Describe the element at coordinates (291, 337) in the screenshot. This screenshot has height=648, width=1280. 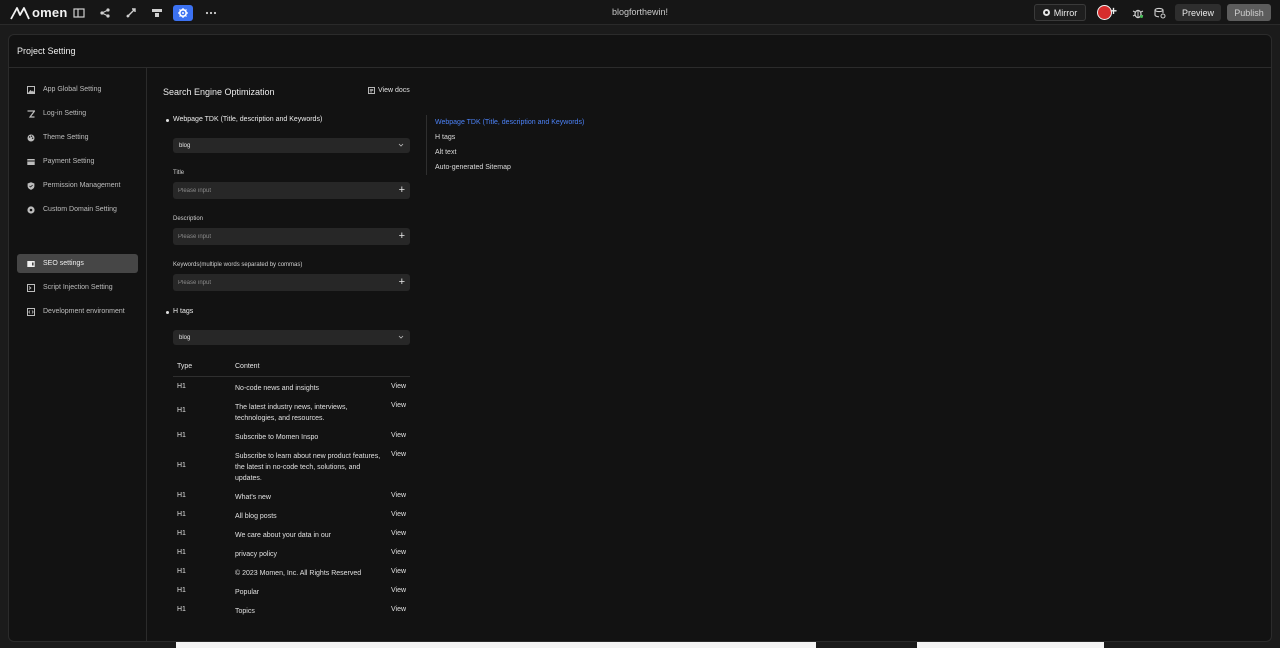
I see `htags-page-select: blog` at that location.